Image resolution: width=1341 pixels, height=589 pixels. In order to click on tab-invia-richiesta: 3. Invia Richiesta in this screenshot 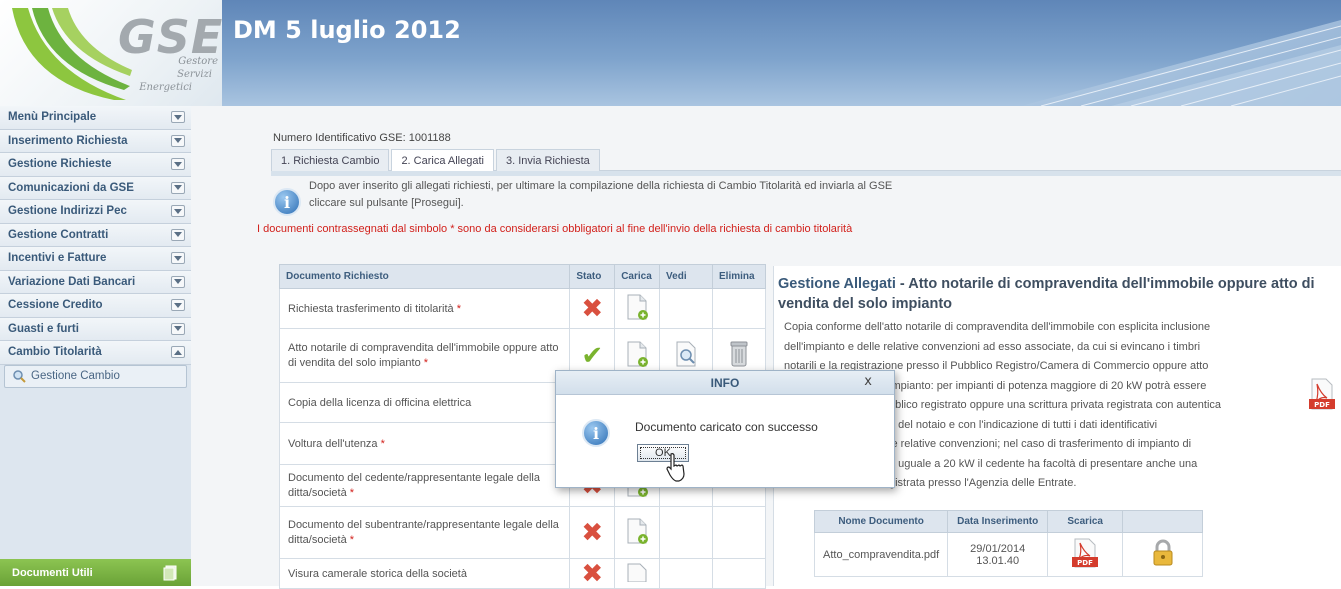, I will do `click(547, 160)`.